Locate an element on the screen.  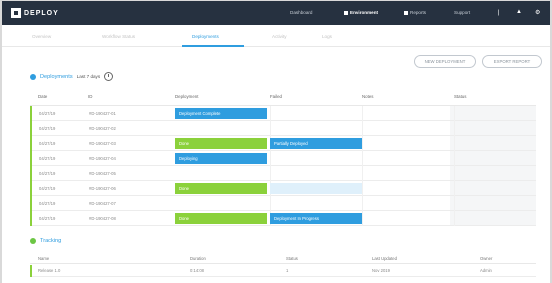
topnav-environment: Environment is located at coordinates (361, 12).